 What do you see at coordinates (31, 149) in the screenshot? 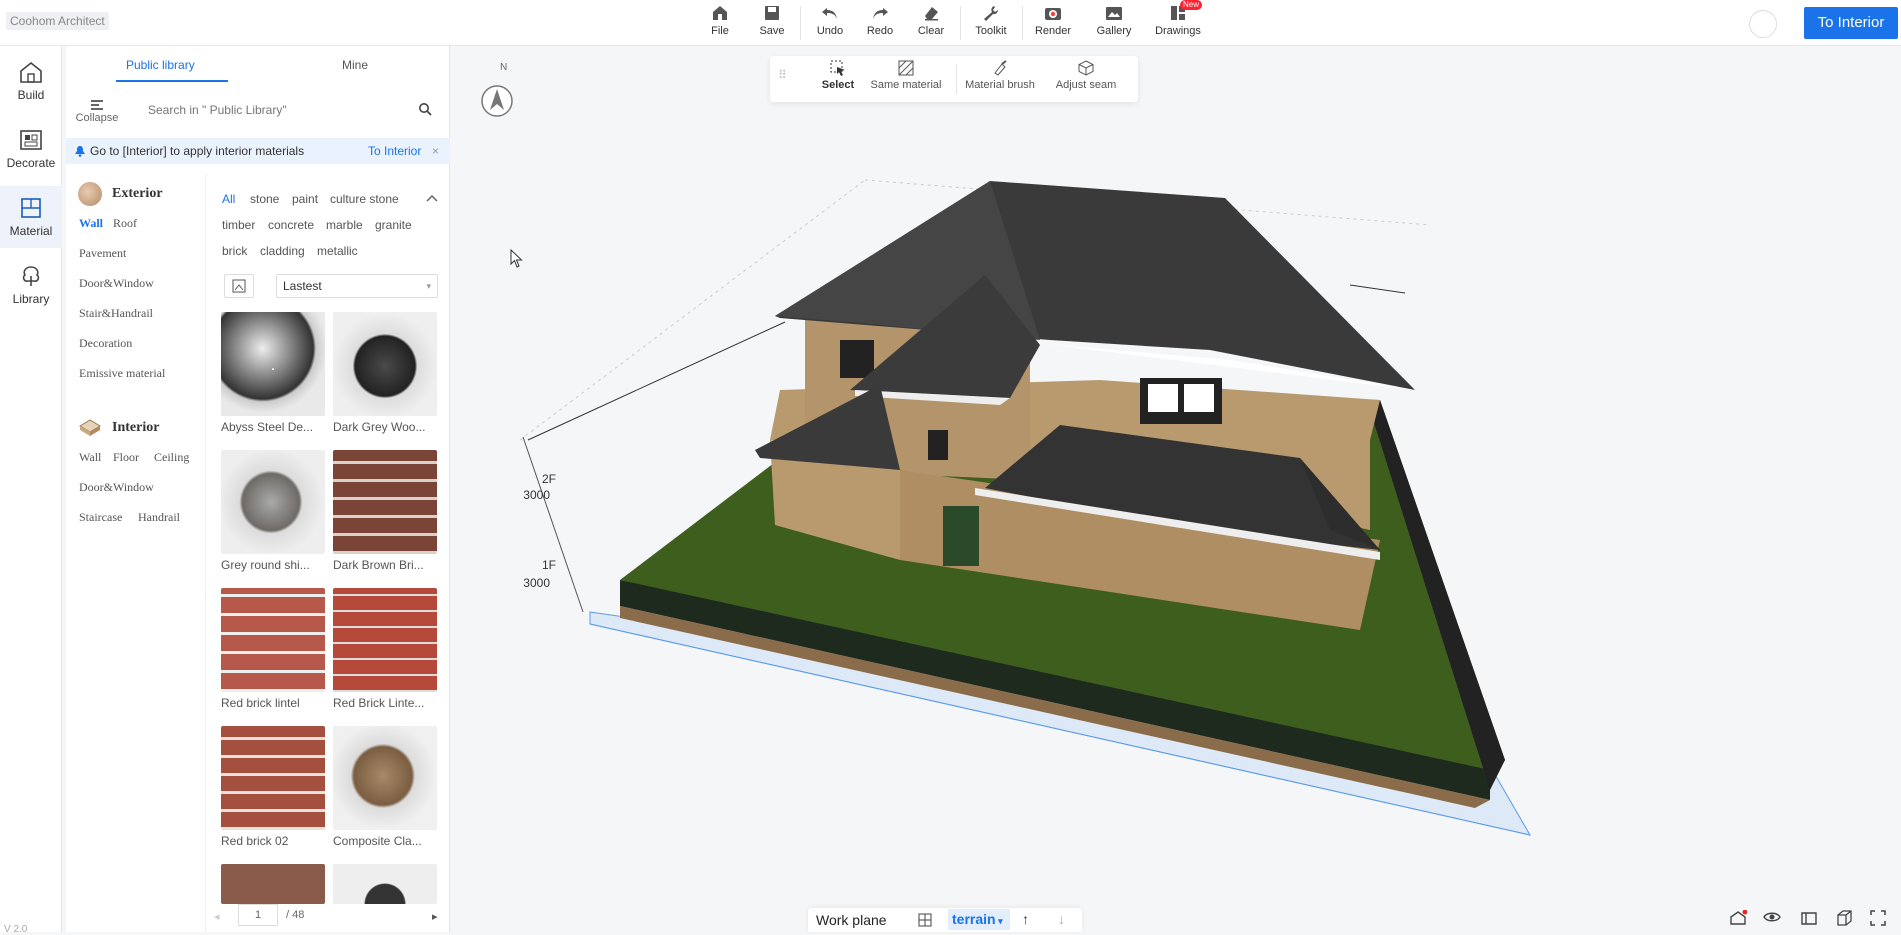
I see `rail-decorate: Decorate` at bounding box center [31, 149].